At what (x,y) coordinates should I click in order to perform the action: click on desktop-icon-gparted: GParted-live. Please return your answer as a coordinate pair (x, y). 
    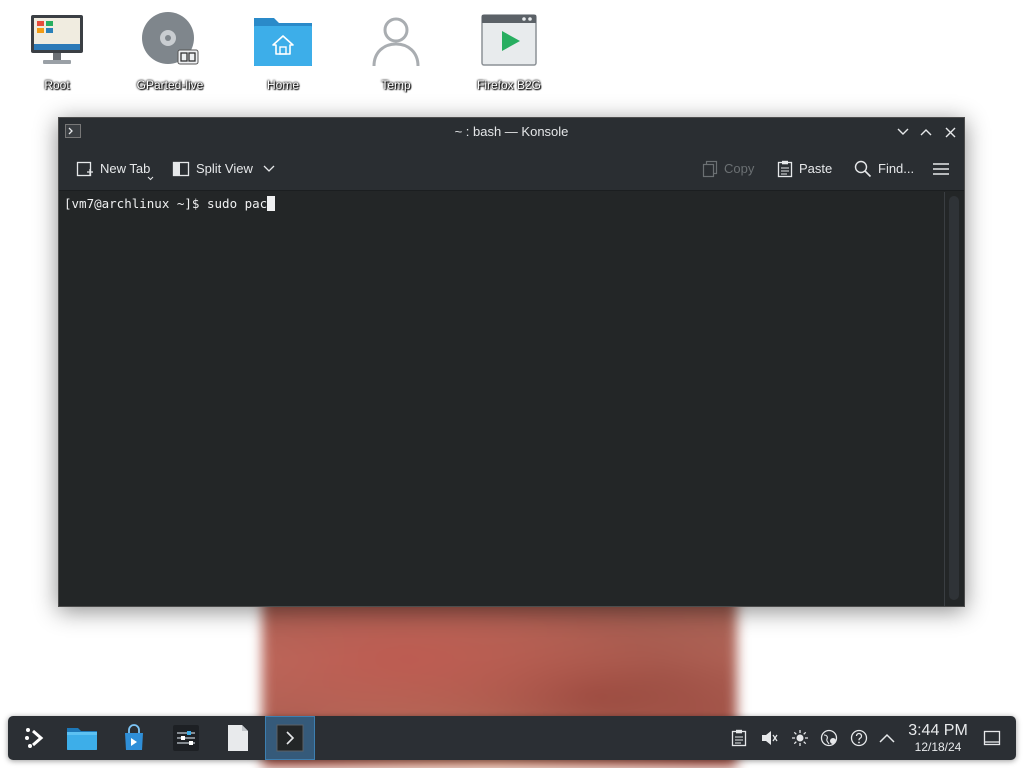
    Looking at the image, I should click on (170, 54).